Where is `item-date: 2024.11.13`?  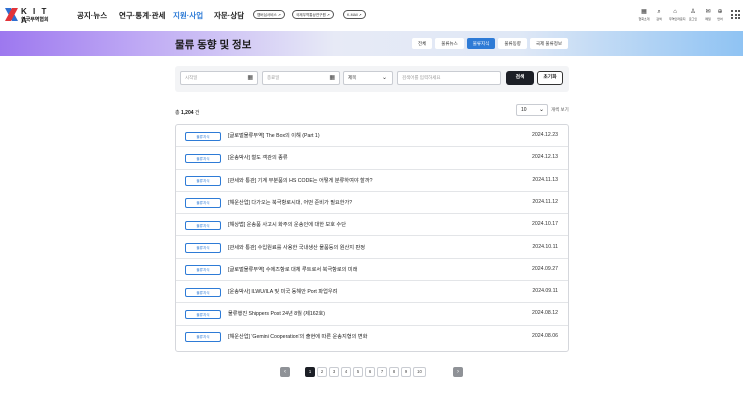 item-date: 2024.11.13 is located at coordinates (545, 179).